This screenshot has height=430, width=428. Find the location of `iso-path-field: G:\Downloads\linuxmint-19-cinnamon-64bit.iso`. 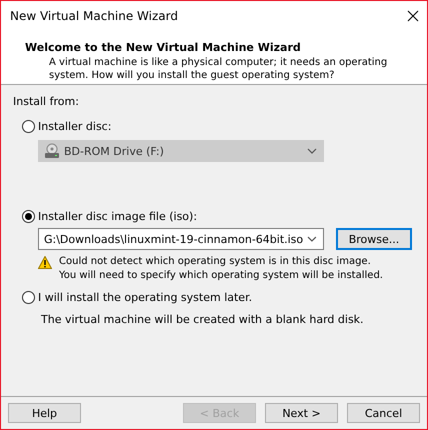

iso-path-field: G:\Downloads\linuxmint-19-cinnamon-64bit.iso is located at coordinates (181, 239).